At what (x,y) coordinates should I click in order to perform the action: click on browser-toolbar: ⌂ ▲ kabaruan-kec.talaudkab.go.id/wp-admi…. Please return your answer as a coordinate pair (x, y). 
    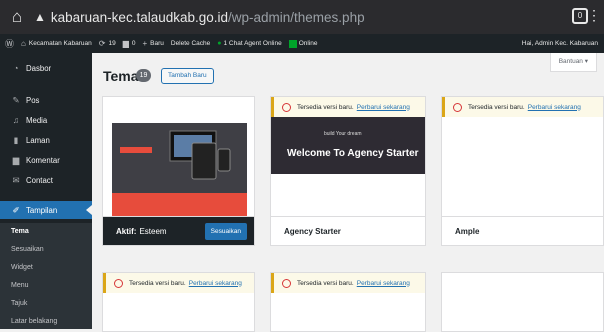
    Looking at the image, I should click on (302, 17).